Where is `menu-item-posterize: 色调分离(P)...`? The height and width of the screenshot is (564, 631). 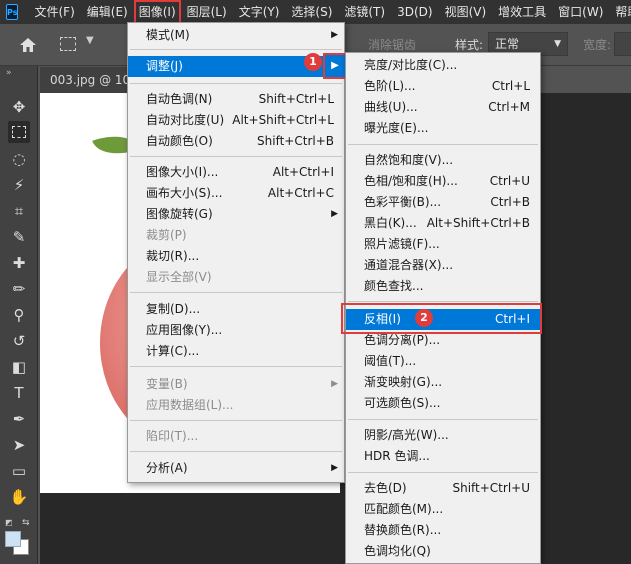 menu-item-posterize: 色调分离(P)... is located at coordinates (443, 340).